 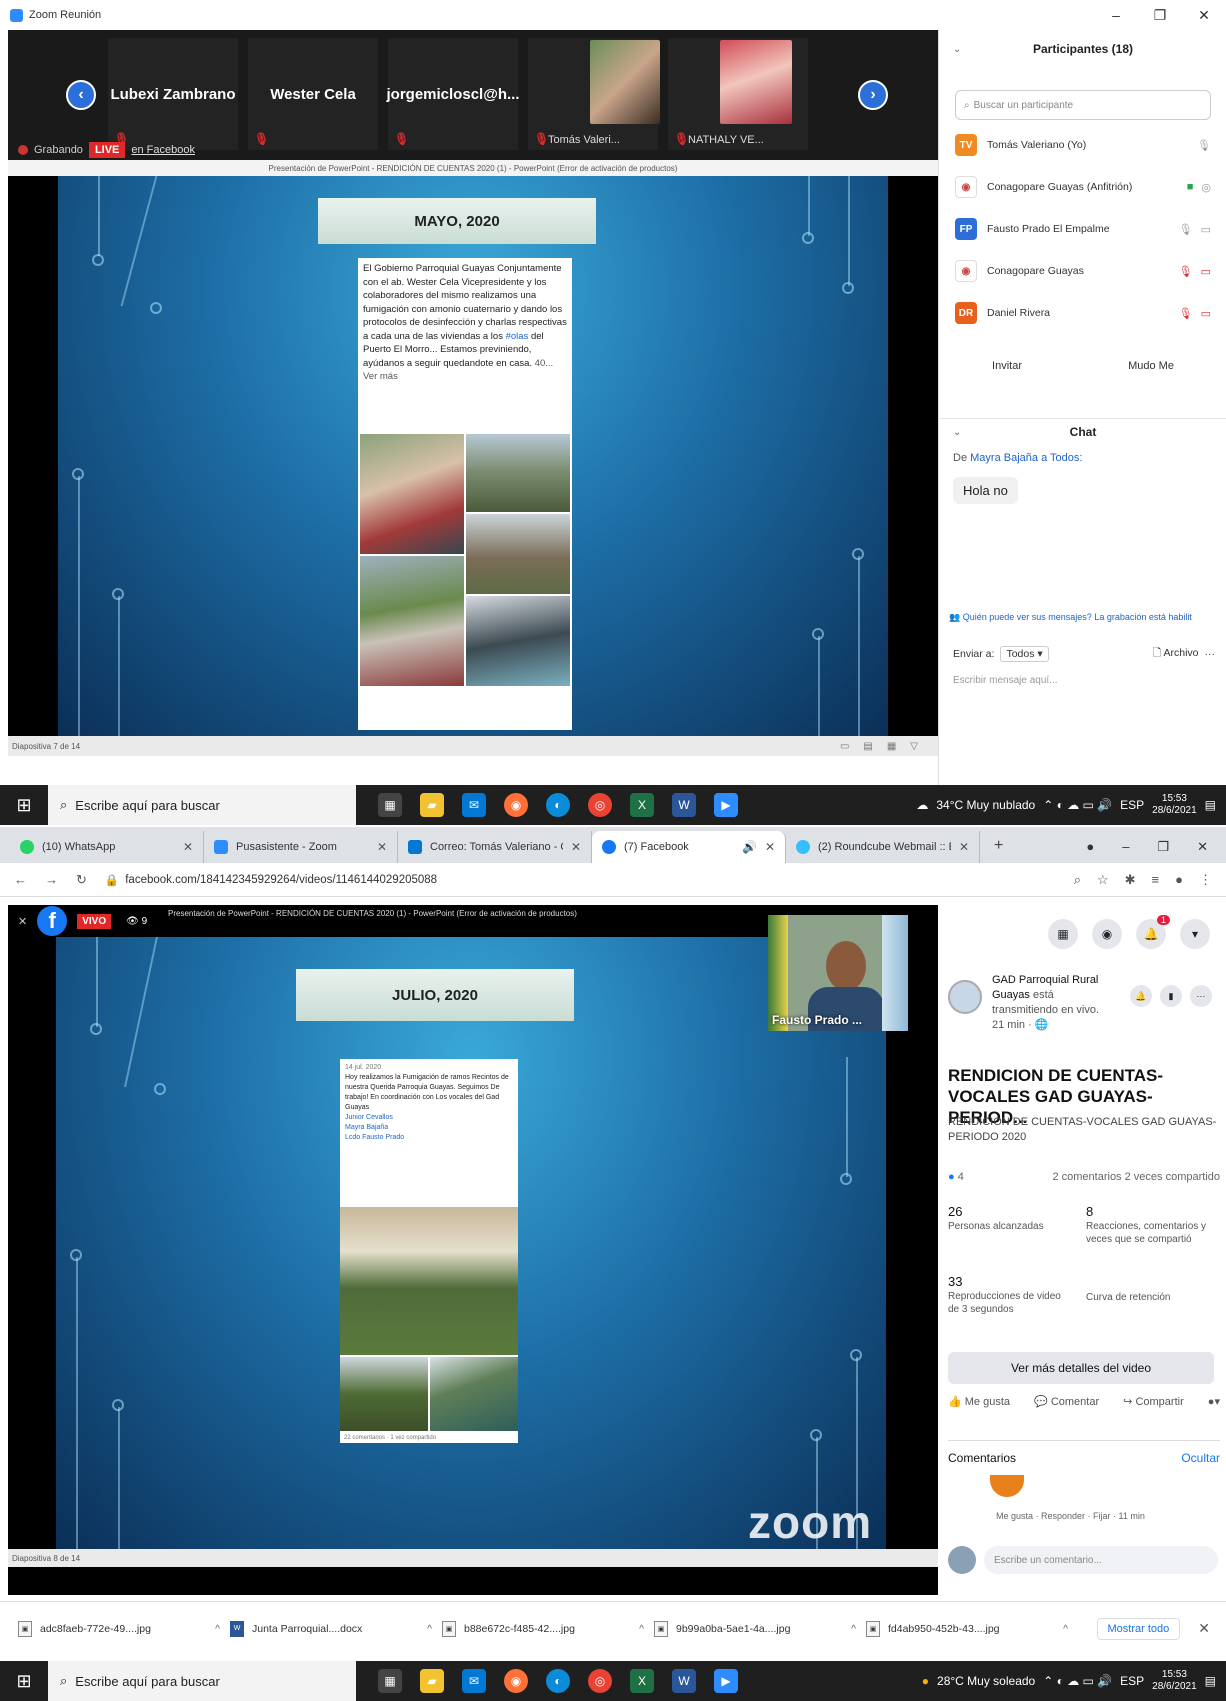 What do you see at coordinates (1136, 1177) in the screenshot?
I see `comments-shares-count: 2 comentarios 2 veces compartido` at bounding box center [1136, 1177].